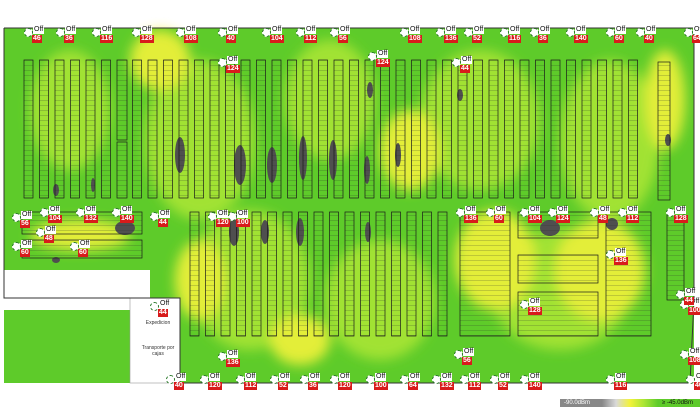  I want to click on access-point-channel-badge: 44, so click(163, 313).